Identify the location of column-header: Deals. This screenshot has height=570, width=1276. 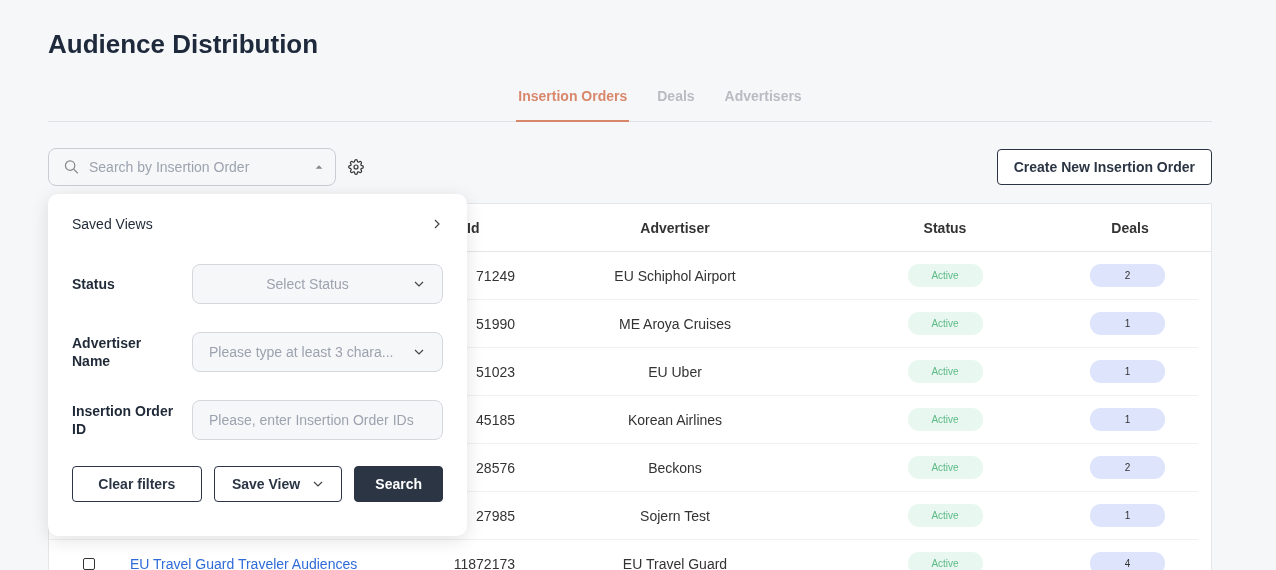
(1130, 227).